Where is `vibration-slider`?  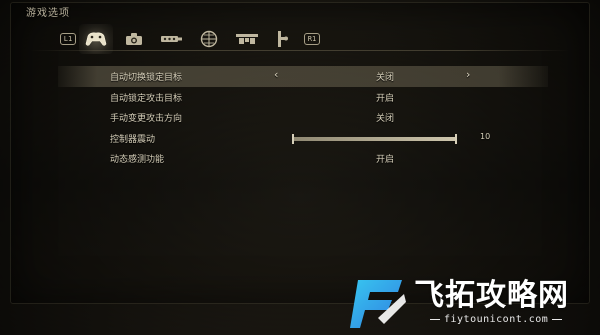
vibration-slider is located at coordinates (374, 138).